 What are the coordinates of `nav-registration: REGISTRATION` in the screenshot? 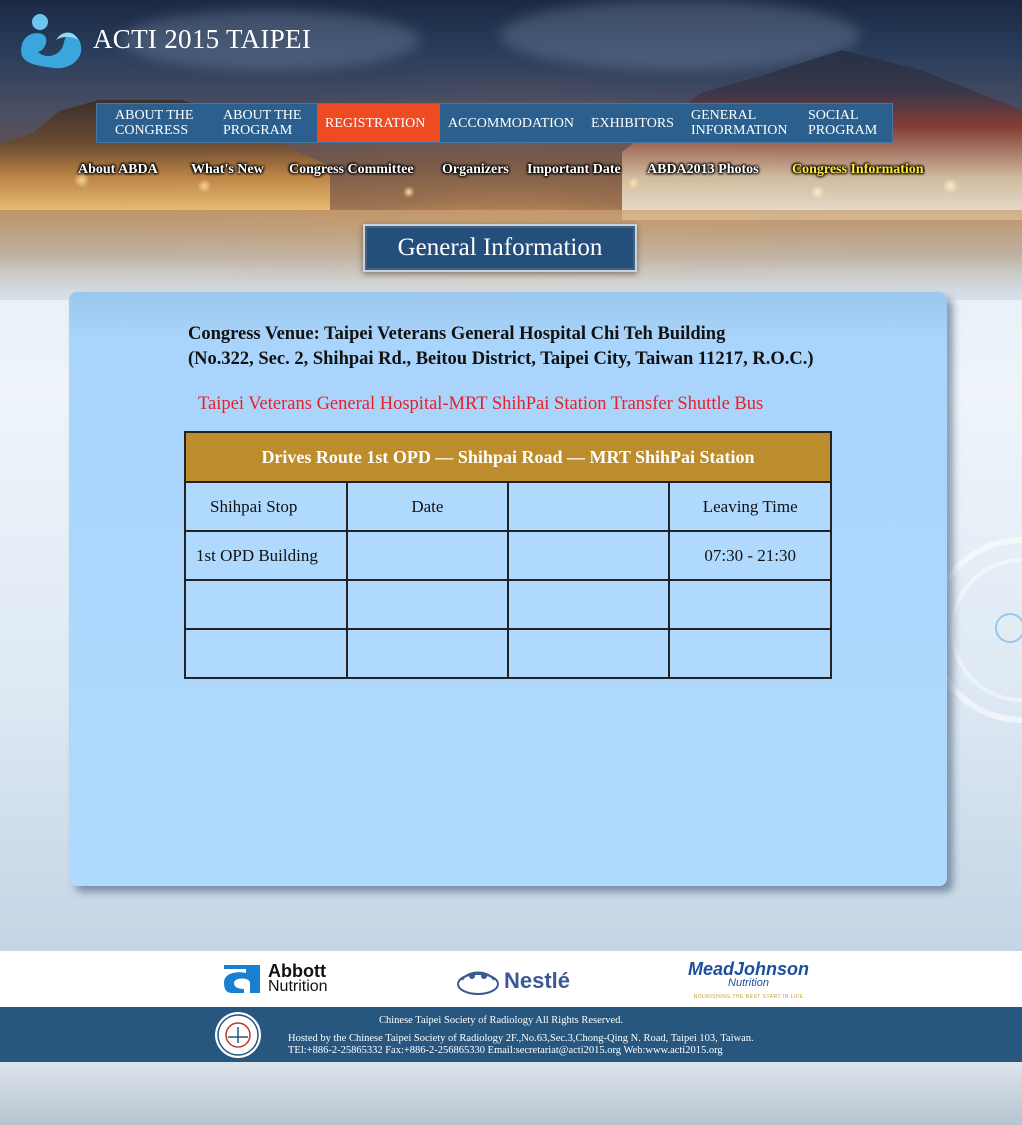 It's located at (378, 123).